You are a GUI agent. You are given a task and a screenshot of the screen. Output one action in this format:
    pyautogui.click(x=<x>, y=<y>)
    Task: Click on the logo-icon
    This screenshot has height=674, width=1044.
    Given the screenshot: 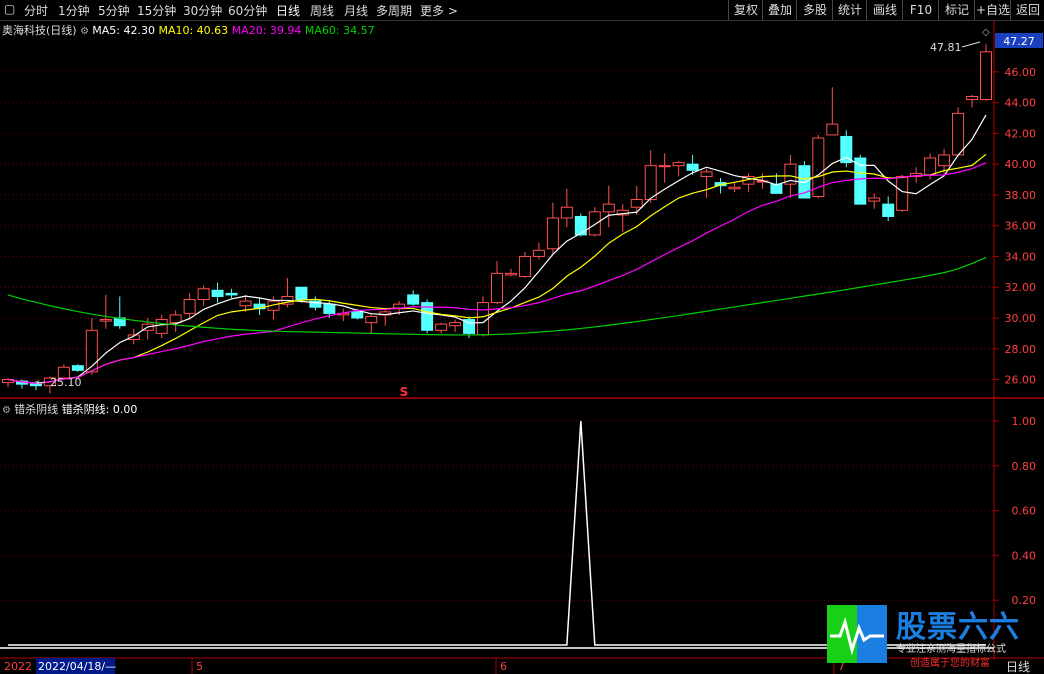 What is the action you would take?
    pyautogui.click(x=857, y=634)
    